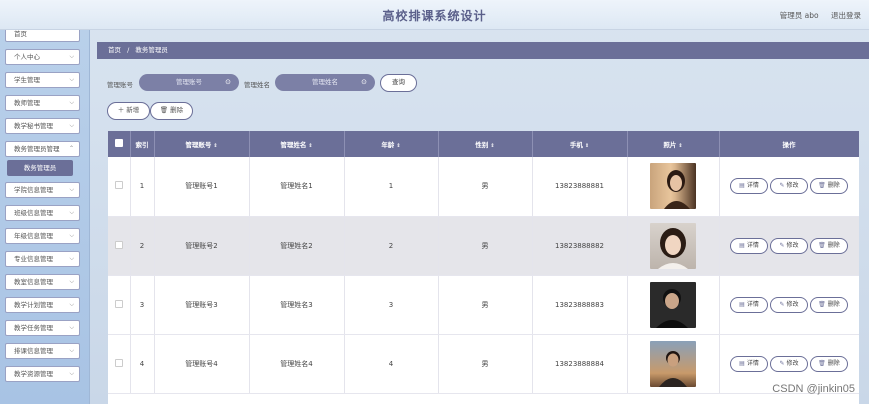 Image resolution: width=869 pixels, height=404 pixels. I want to click on table-header-row: 索引 管理账号 ⇕ 管理姓名 ⇕ 年龄 ⇕ 性别 ⇕ 手机 ⇕ 照片 ⇕ 操作, so click(483, 144).